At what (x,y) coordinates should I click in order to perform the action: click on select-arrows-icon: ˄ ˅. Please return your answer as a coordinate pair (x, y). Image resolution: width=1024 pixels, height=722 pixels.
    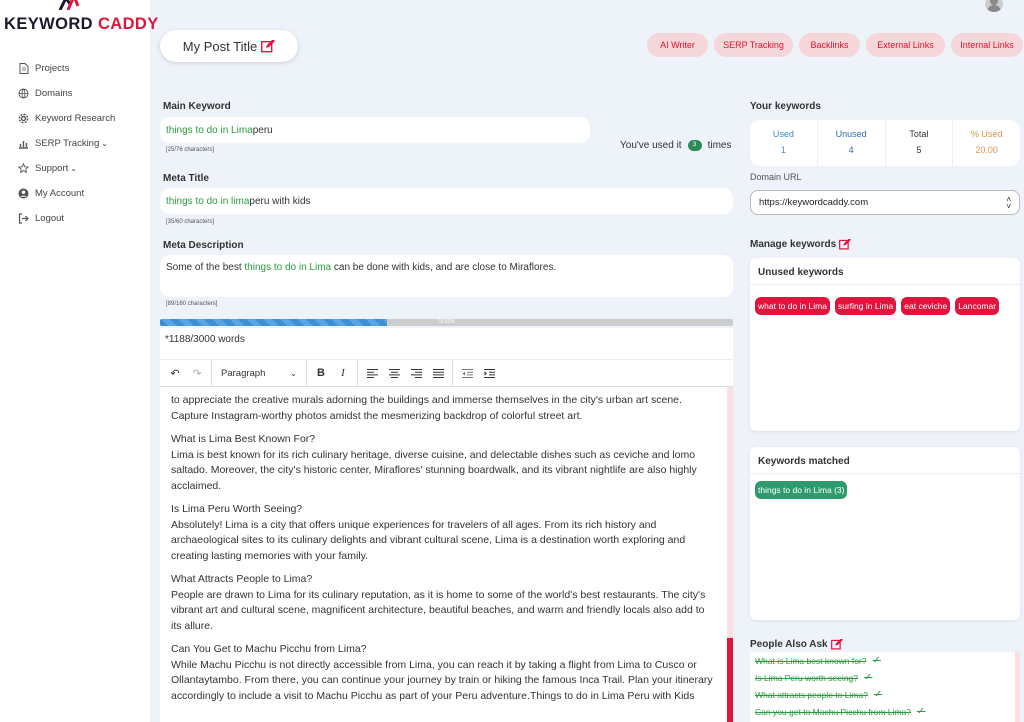
    Looking at the image, I should click on (1008, 202).